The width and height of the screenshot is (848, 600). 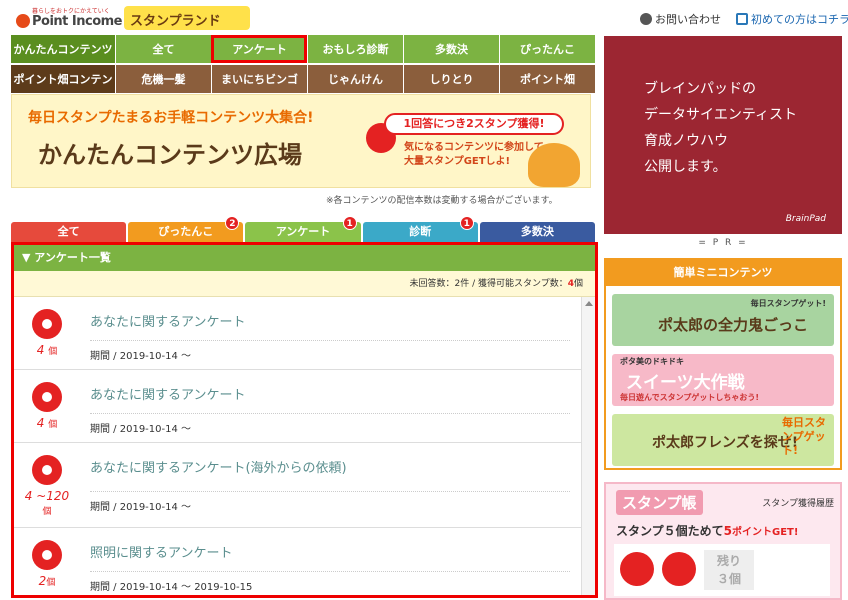 What do you see at coordinates (259, 79) in the screenshot?
I see `nav-item-bingo: まいにちビンゴ` at bounding box center [259, 79].